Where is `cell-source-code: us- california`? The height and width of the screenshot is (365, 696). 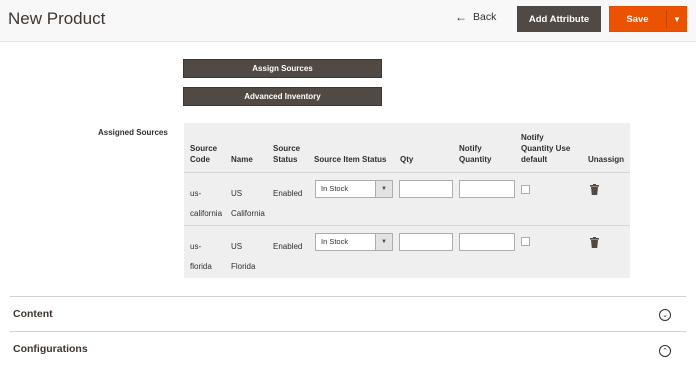
cell-source-code: us- california is located at coordinates (206, 204).